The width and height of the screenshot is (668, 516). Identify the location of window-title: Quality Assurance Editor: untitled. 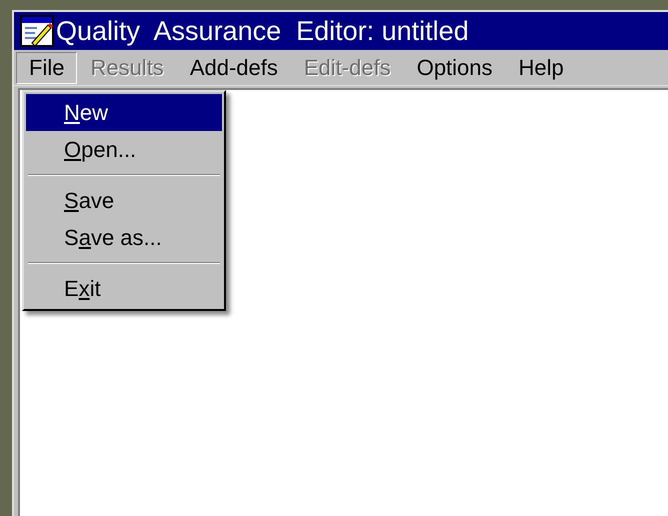
(262, 31).